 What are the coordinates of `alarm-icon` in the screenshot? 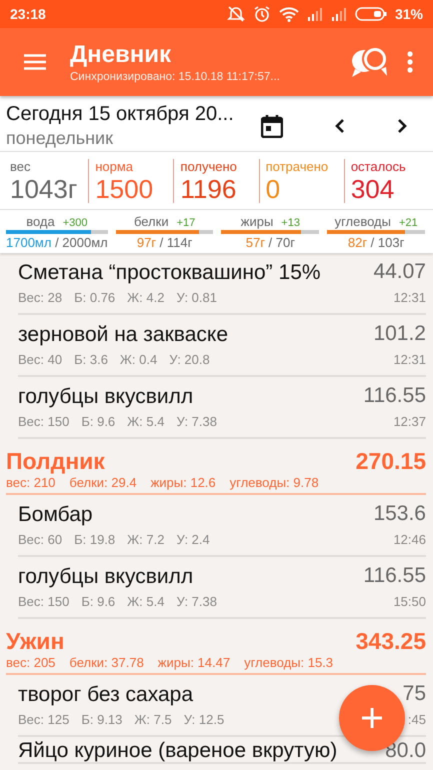 It's located at (261, 14).